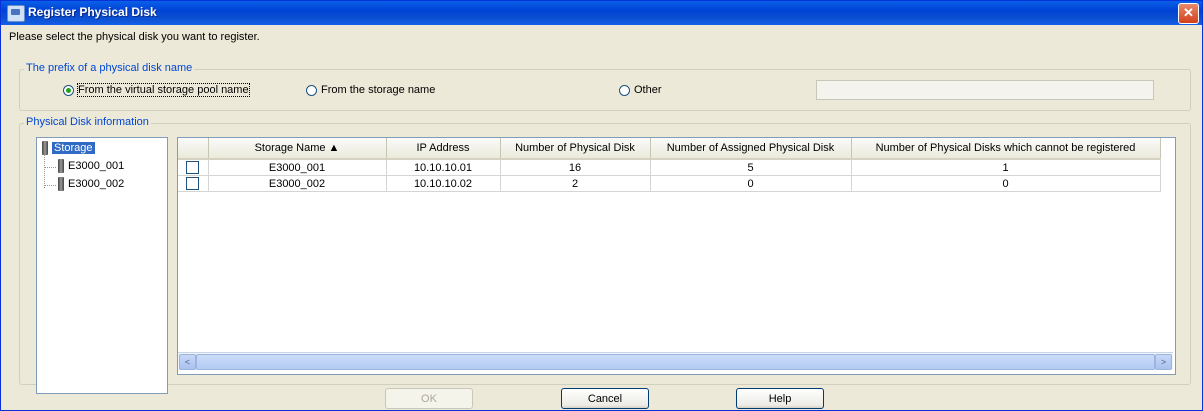 This screenshot has height=411, width=1203. I want to click on tree-node-e3000-002: E3000_002, so click(91, 184).